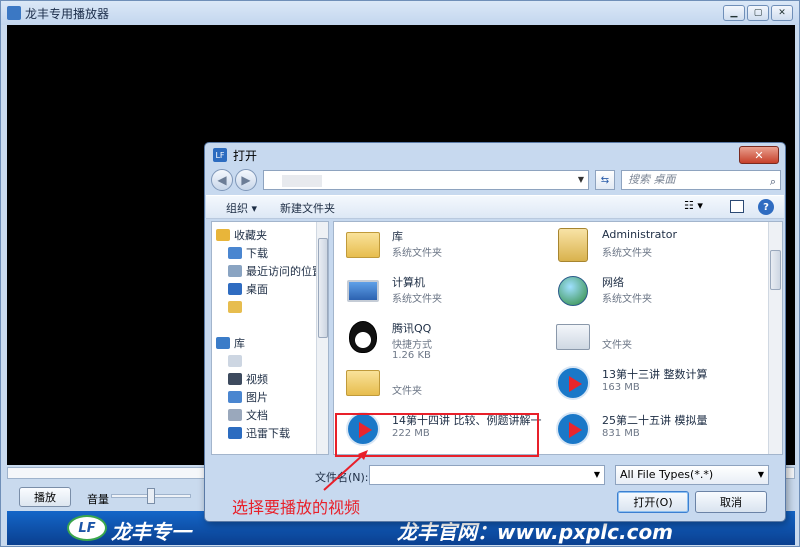 The width and height of the screenshot is (800, 547). I want to click on file-name: 腾讯QQ, so click(412, 328).